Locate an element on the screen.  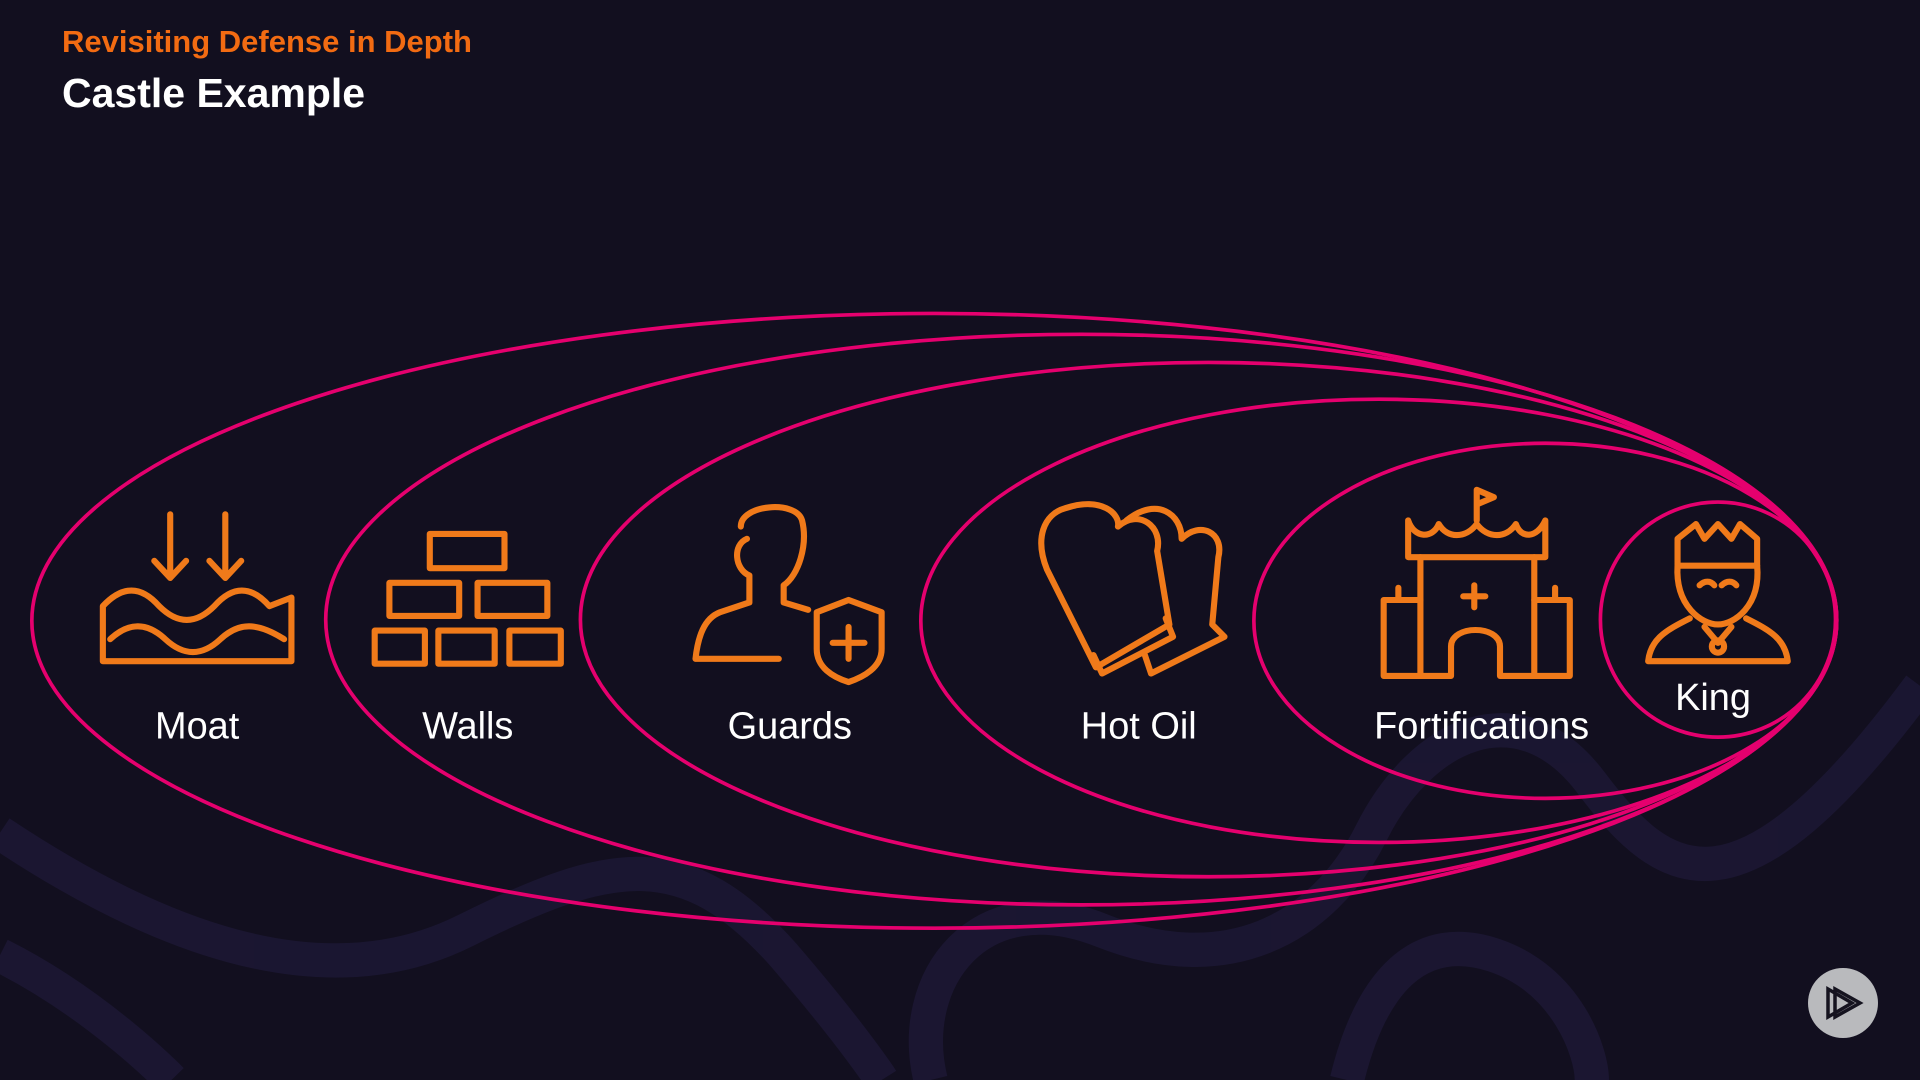
label-king: King is located at coordinates (1713, 698).